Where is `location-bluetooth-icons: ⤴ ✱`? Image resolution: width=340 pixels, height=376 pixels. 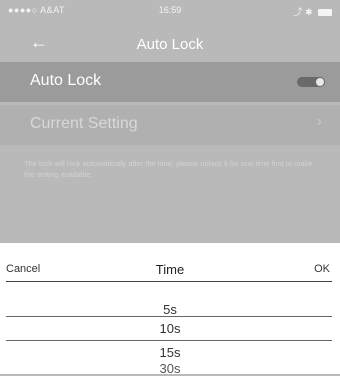
location-bluetooth-icons: ⤴ ✱ is located at coordinates (303, 12).